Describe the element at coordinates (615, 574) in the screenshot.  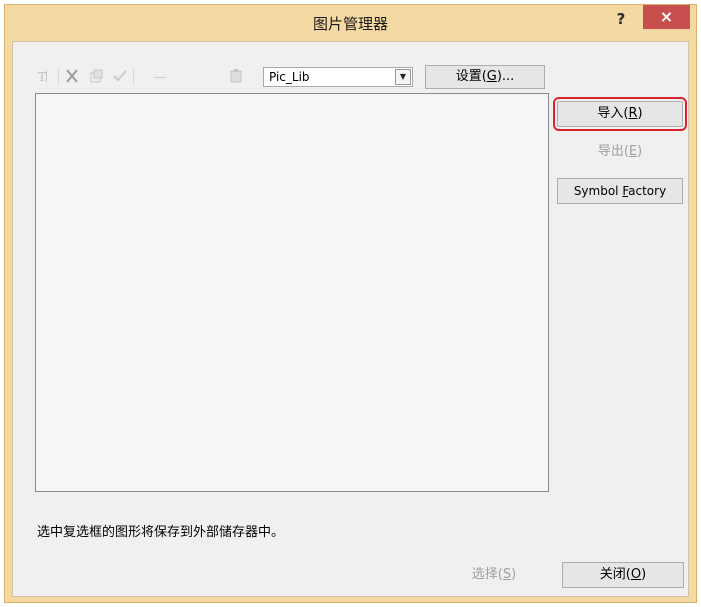
I see `close-label: 关闭(` at that location.